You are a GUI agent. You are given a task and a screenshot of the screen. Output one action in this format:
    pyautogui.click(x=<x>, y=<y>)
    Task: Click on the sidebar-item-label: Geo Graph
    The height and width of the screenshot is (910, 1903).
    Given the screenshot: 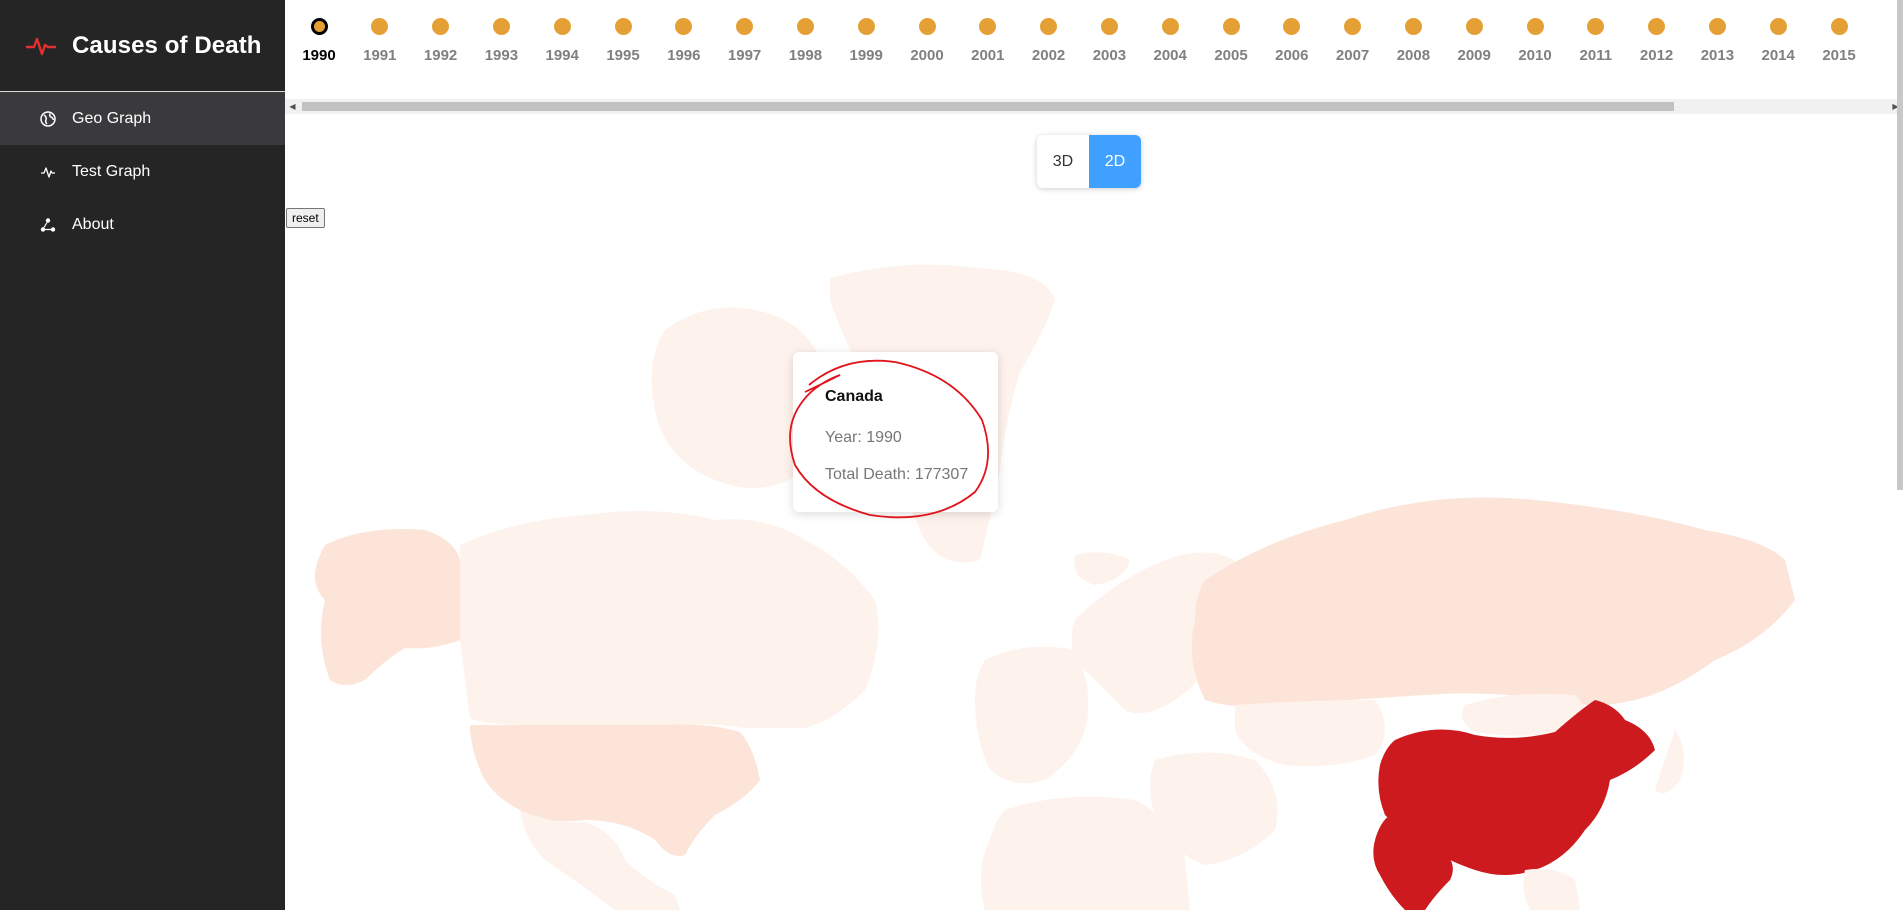 What is the action you would take?
    pyautogui.click(x=112, y=118)
    